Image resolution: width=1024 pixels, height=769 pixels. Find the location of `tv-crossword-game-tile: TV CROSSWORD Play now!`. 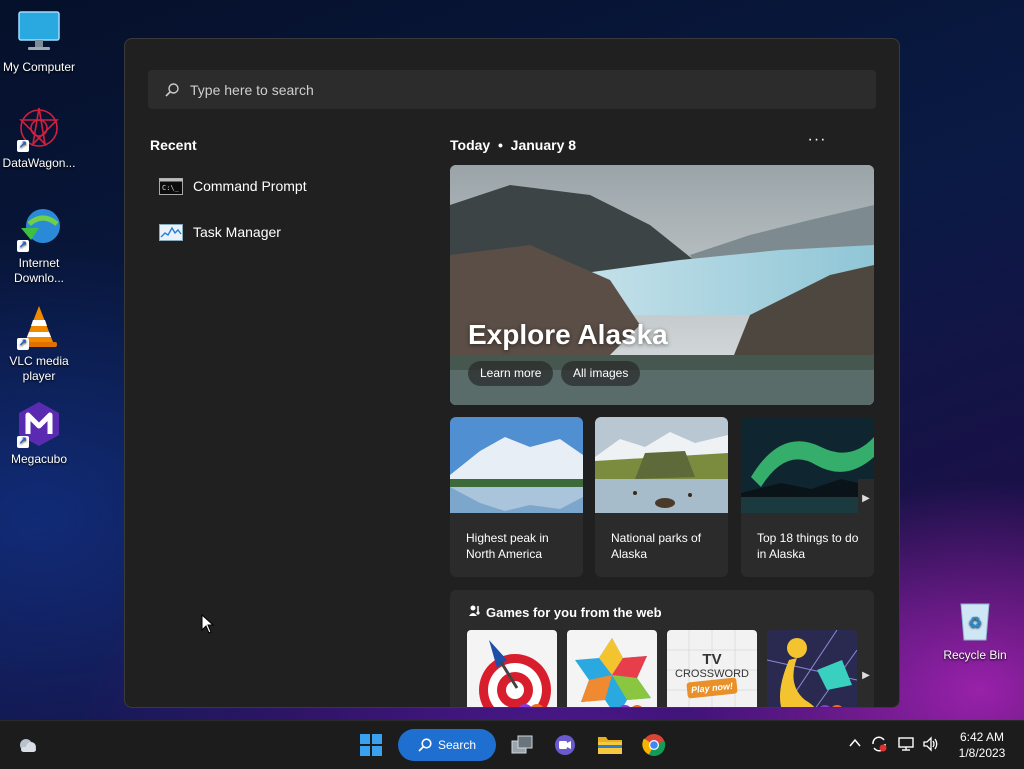

tv-crossword-game-tile: TV CROSSWORD Play now! is located at coordinates (712, 668).